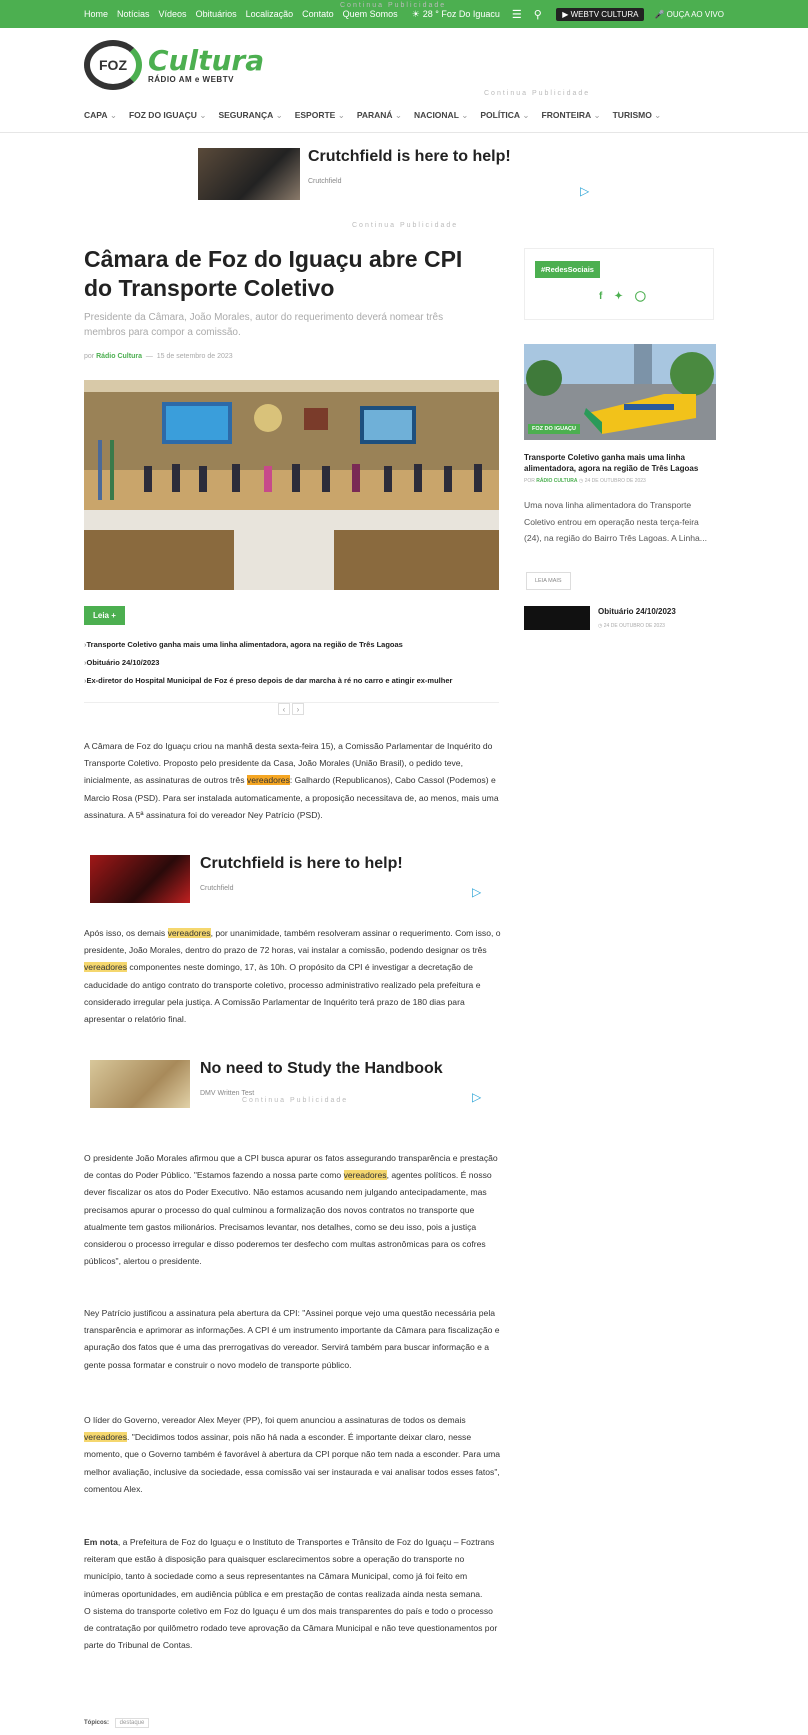  I want to click on meta-author: RÁDIO CULTURA, so click(556, 481).